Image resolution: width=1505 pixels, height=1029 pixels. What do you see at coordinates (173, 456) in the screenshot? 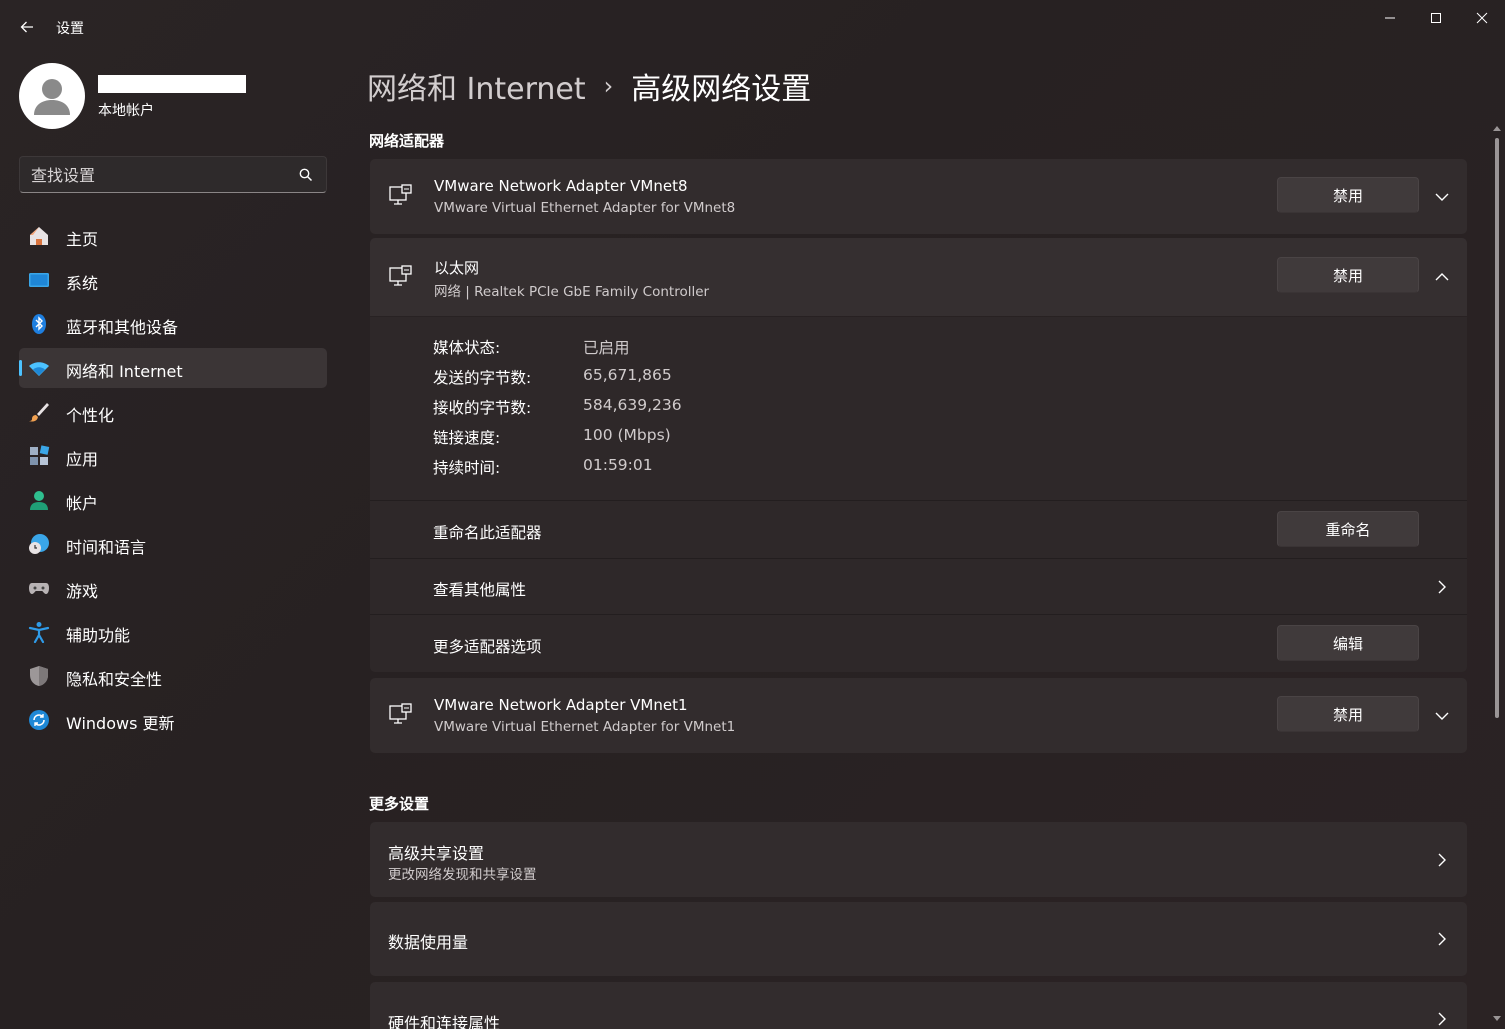
I see `sidebar-item-apps: 应用` at bounding box center [173, 456].